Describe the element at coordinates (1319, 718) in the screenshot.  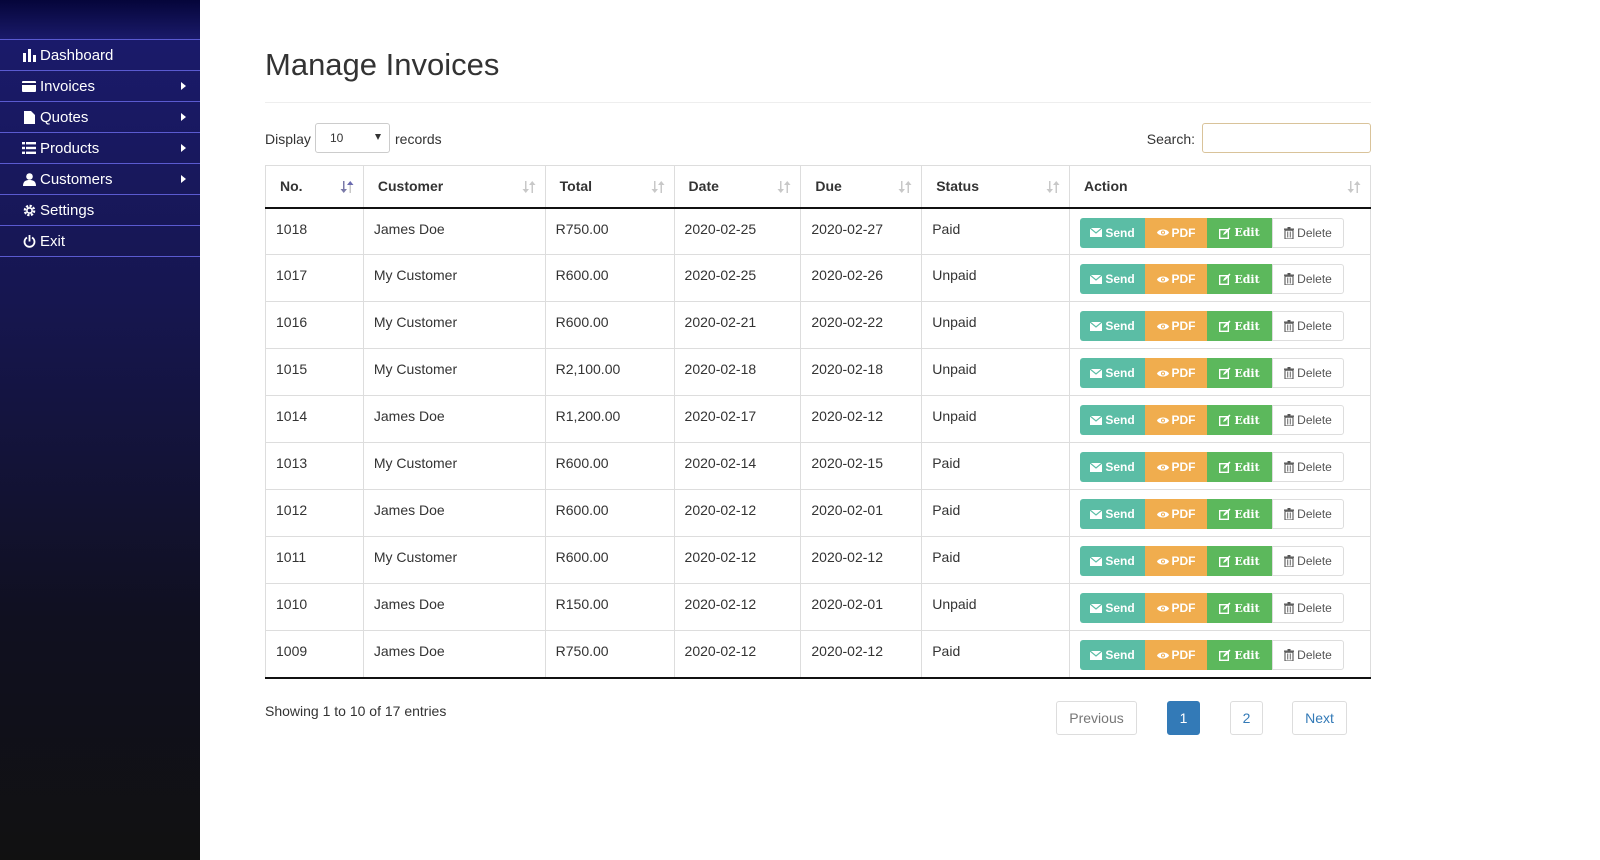
I see `next-page-button: Next` at that location.